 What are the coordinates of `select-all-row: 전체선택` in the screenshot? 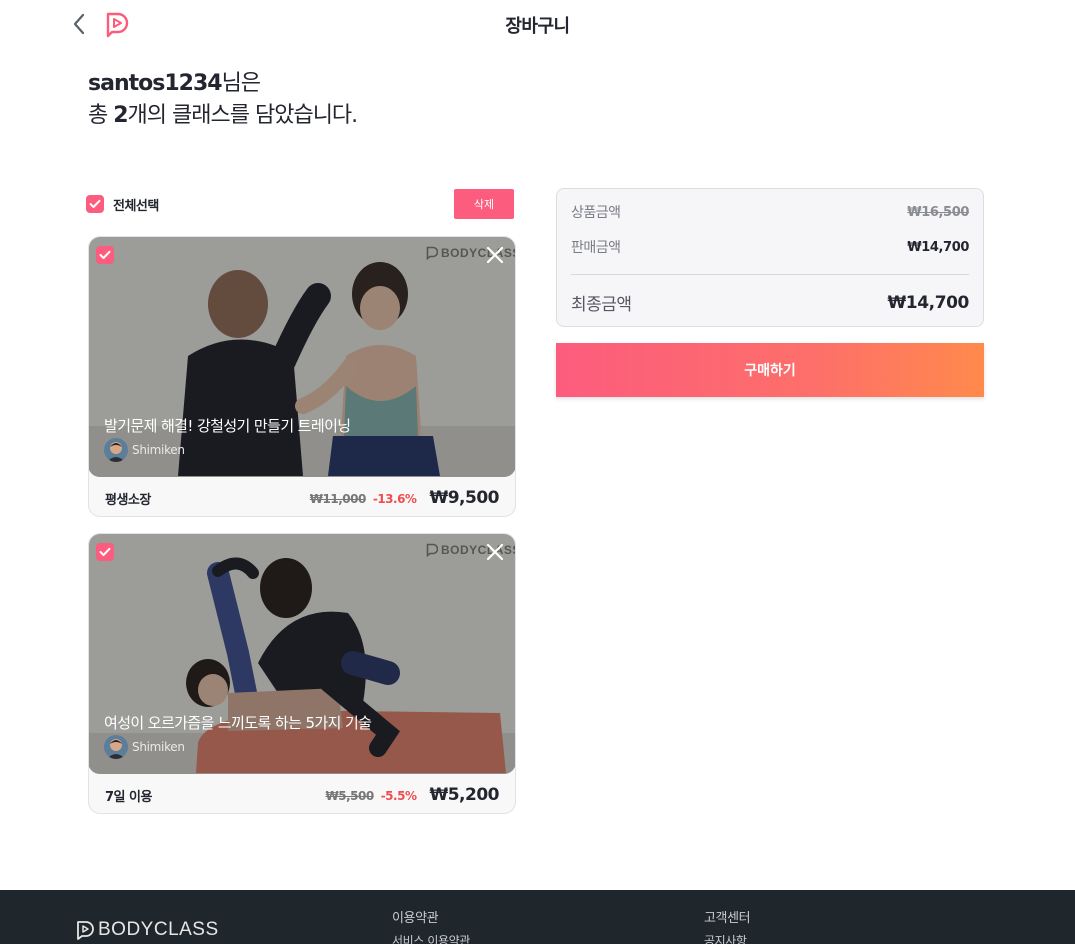 It's located at (122, 204).